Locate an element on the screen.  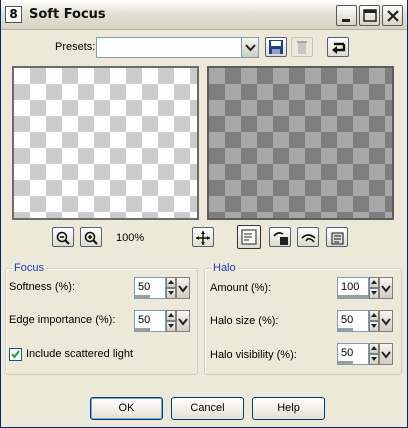
halo-visibility-level is located at coordinates (345, 362).